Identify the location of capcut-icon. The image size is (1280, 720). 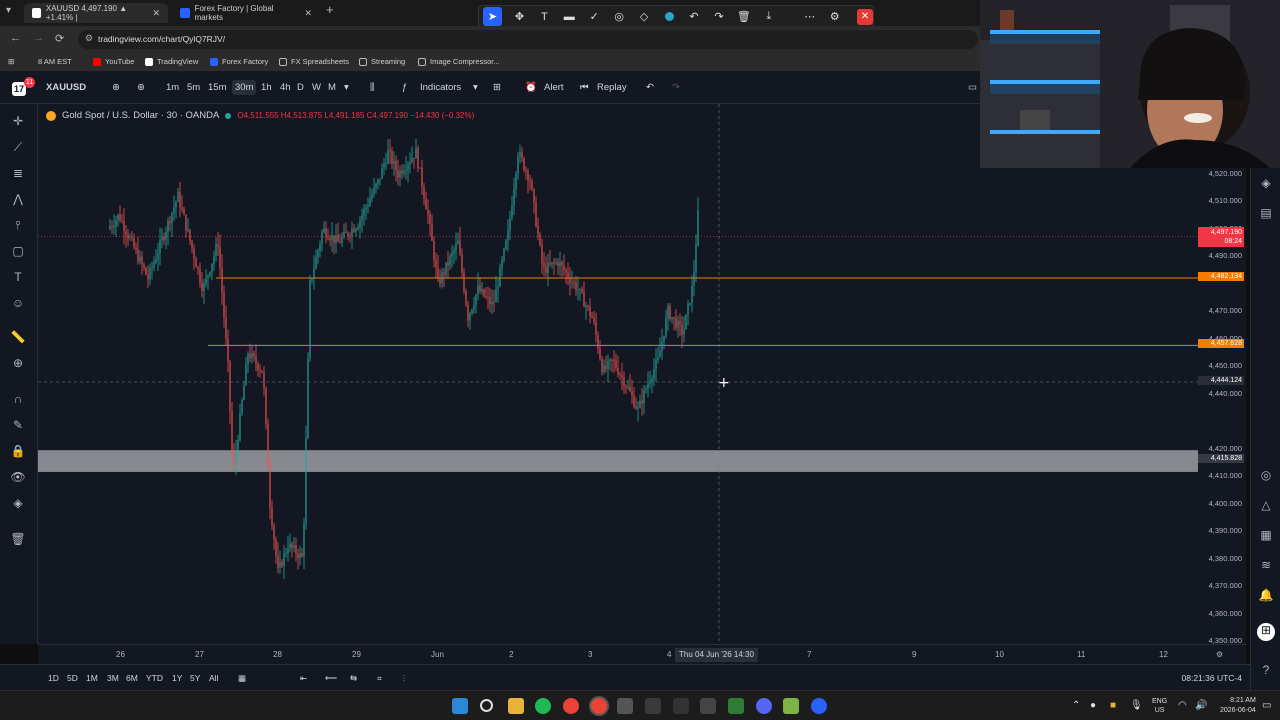
(681, 706).